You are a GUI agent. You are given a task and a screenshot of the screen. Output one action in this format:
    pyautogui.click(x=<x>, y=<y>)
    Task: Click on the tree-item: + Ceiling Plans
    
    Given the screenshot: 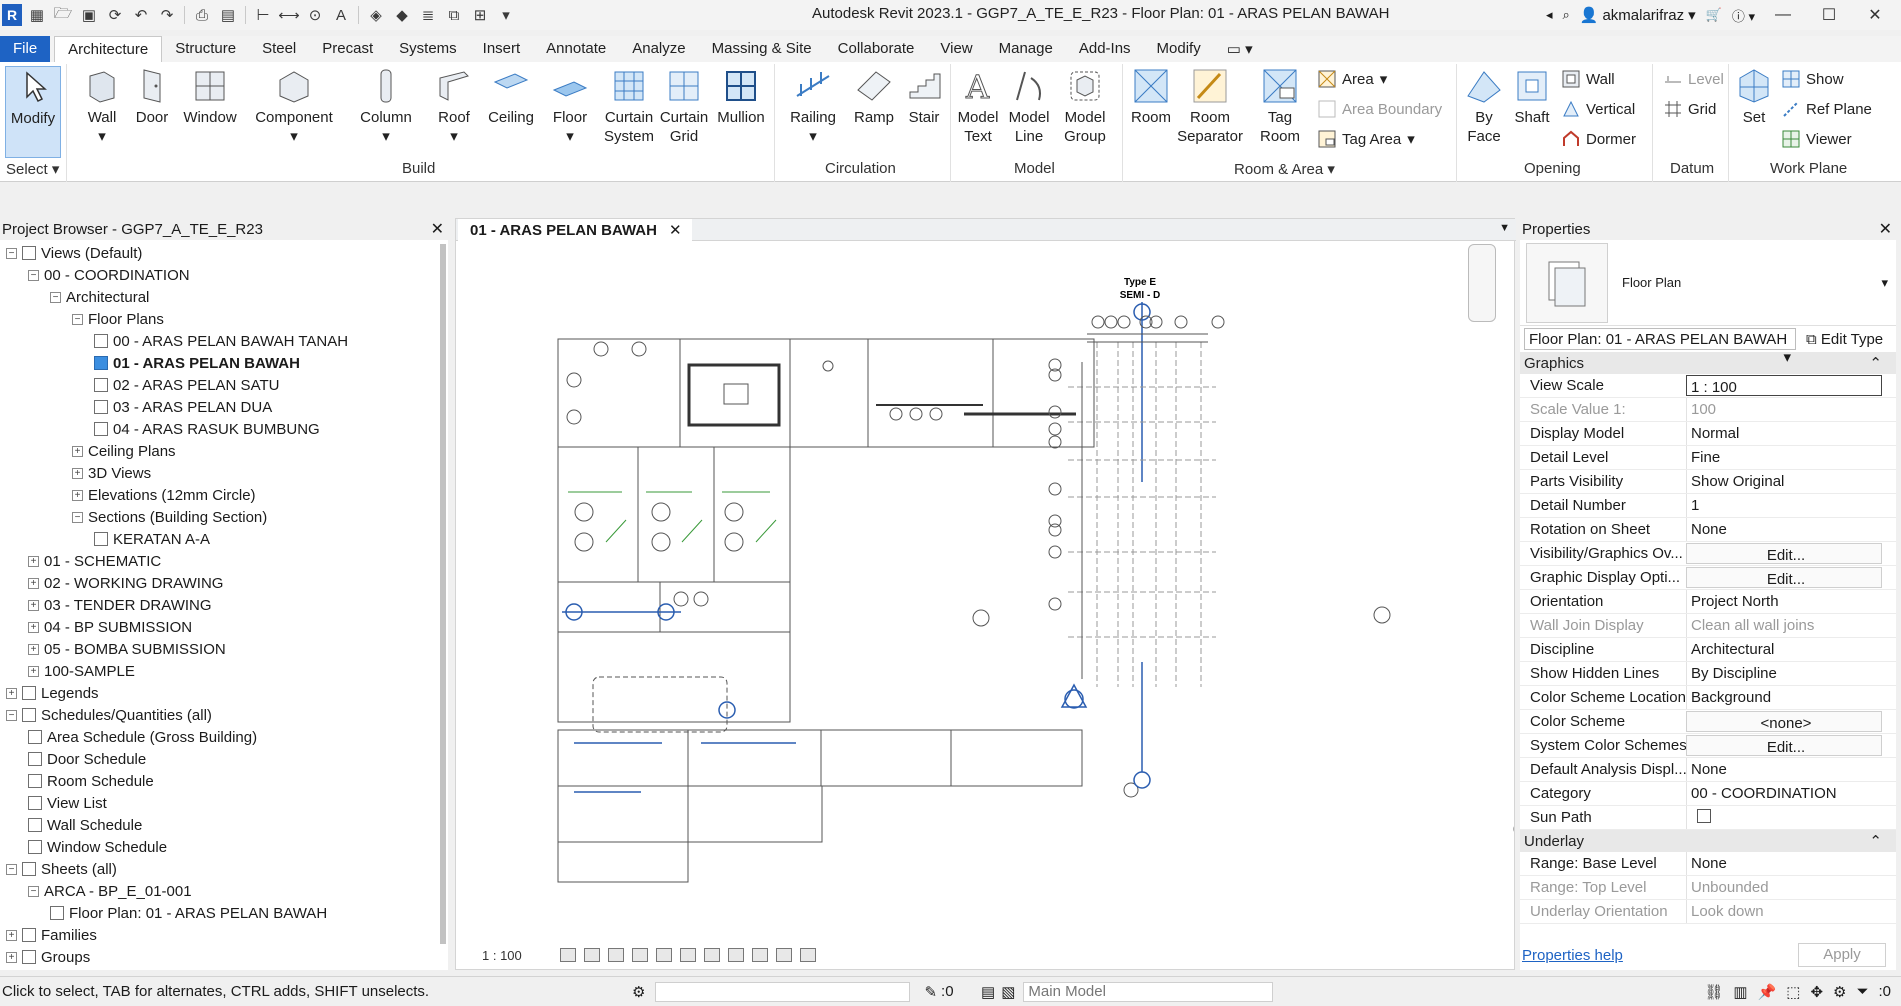 What is the action you would take?
    pyautogui.click(x=124, y=451)
    